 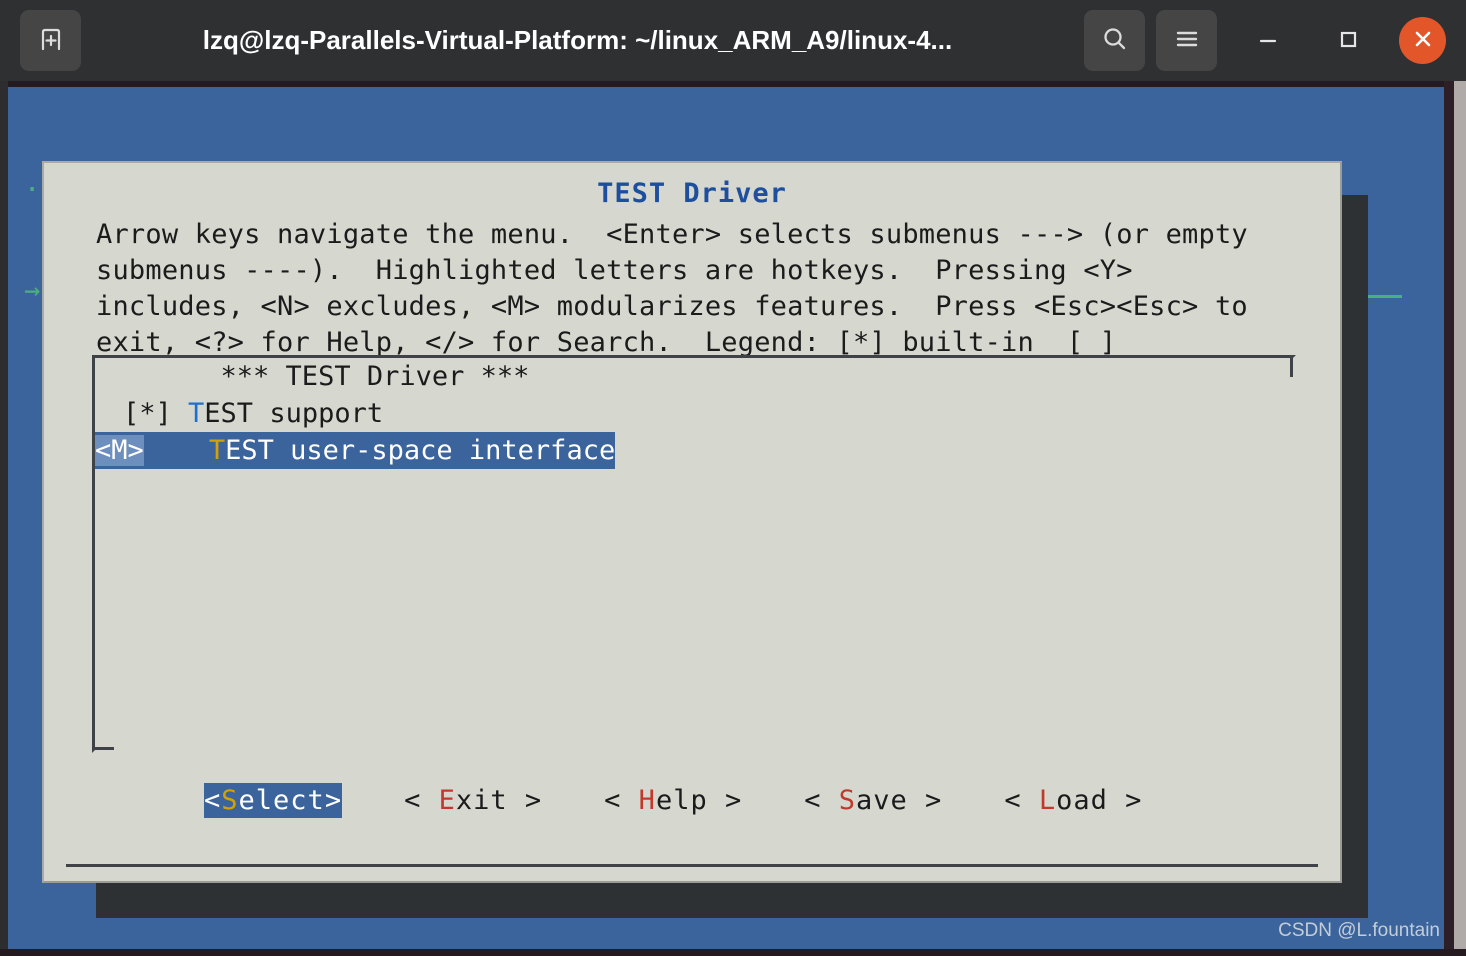 I want to click on minimize-icon, so click(x=1268, y=41).